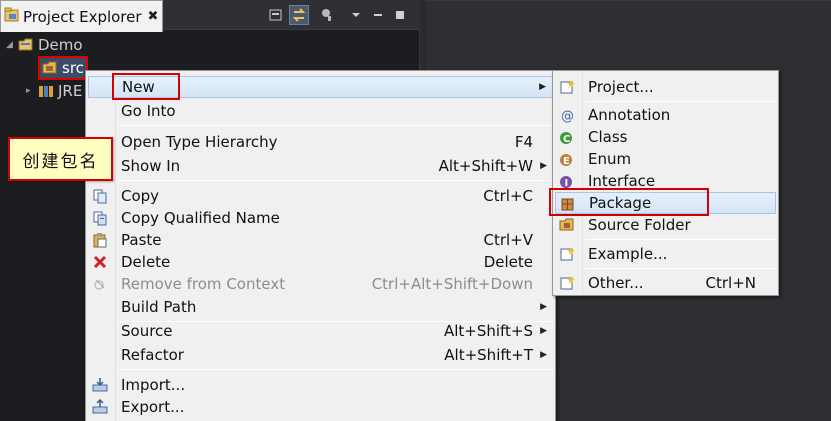 The image size is (831, 421). I want to click on export-icon, so click(100, 407).